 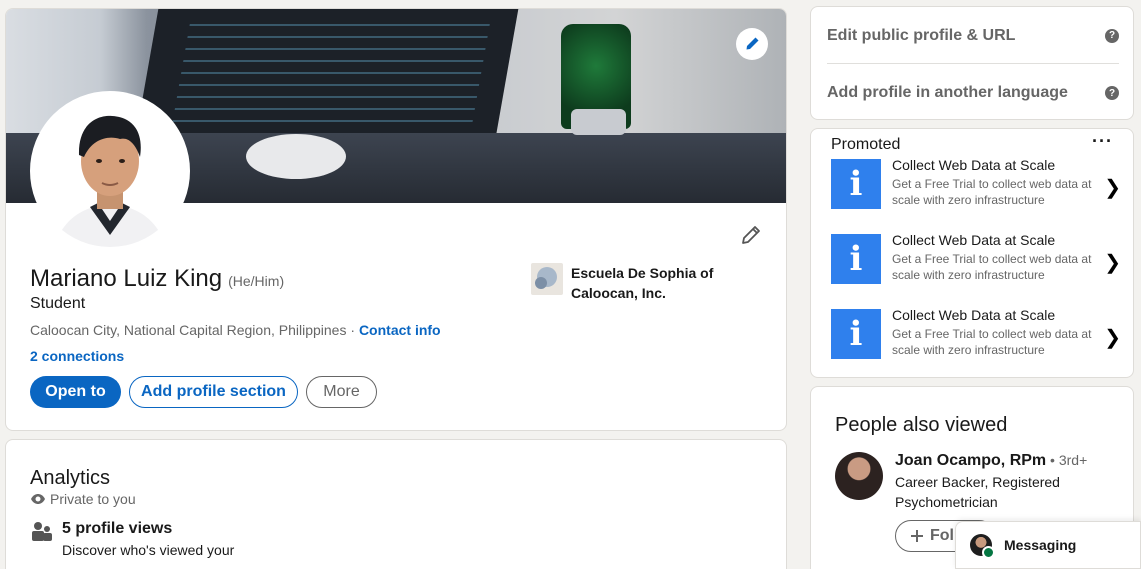 What do you see at coordinates (70, 478) in the screenshot?
I see `analytics-title: Analytics` at bounding box center [70, 478].